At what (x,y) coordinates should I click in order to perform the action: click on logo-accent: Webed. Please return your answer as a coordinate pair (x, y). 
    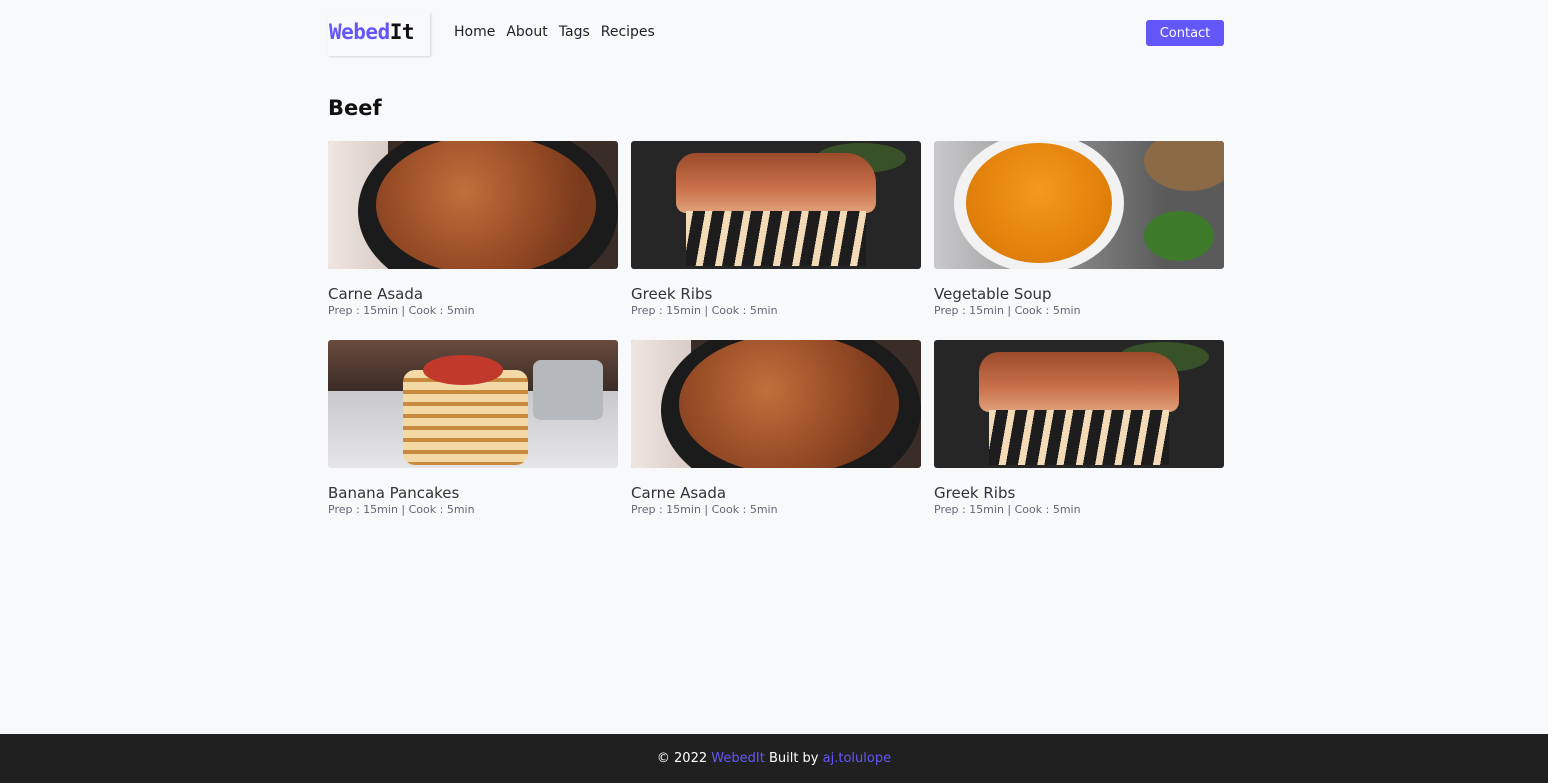
    Looking at the image, I should click on (359, 32).